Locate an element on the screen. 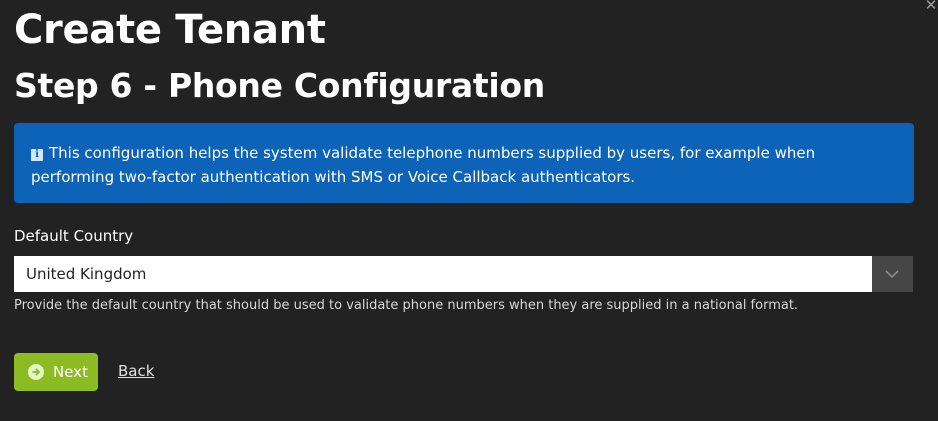 This screenshot has height=421, width=938. arrow-right-circle-icon is located at coordinates (36, 372).